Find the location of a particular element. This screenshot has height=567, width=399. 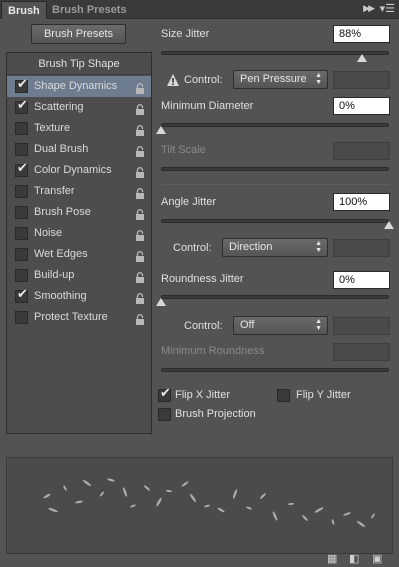

panel-menu-icon: ▾☰ is located at coordinates (387, 8).